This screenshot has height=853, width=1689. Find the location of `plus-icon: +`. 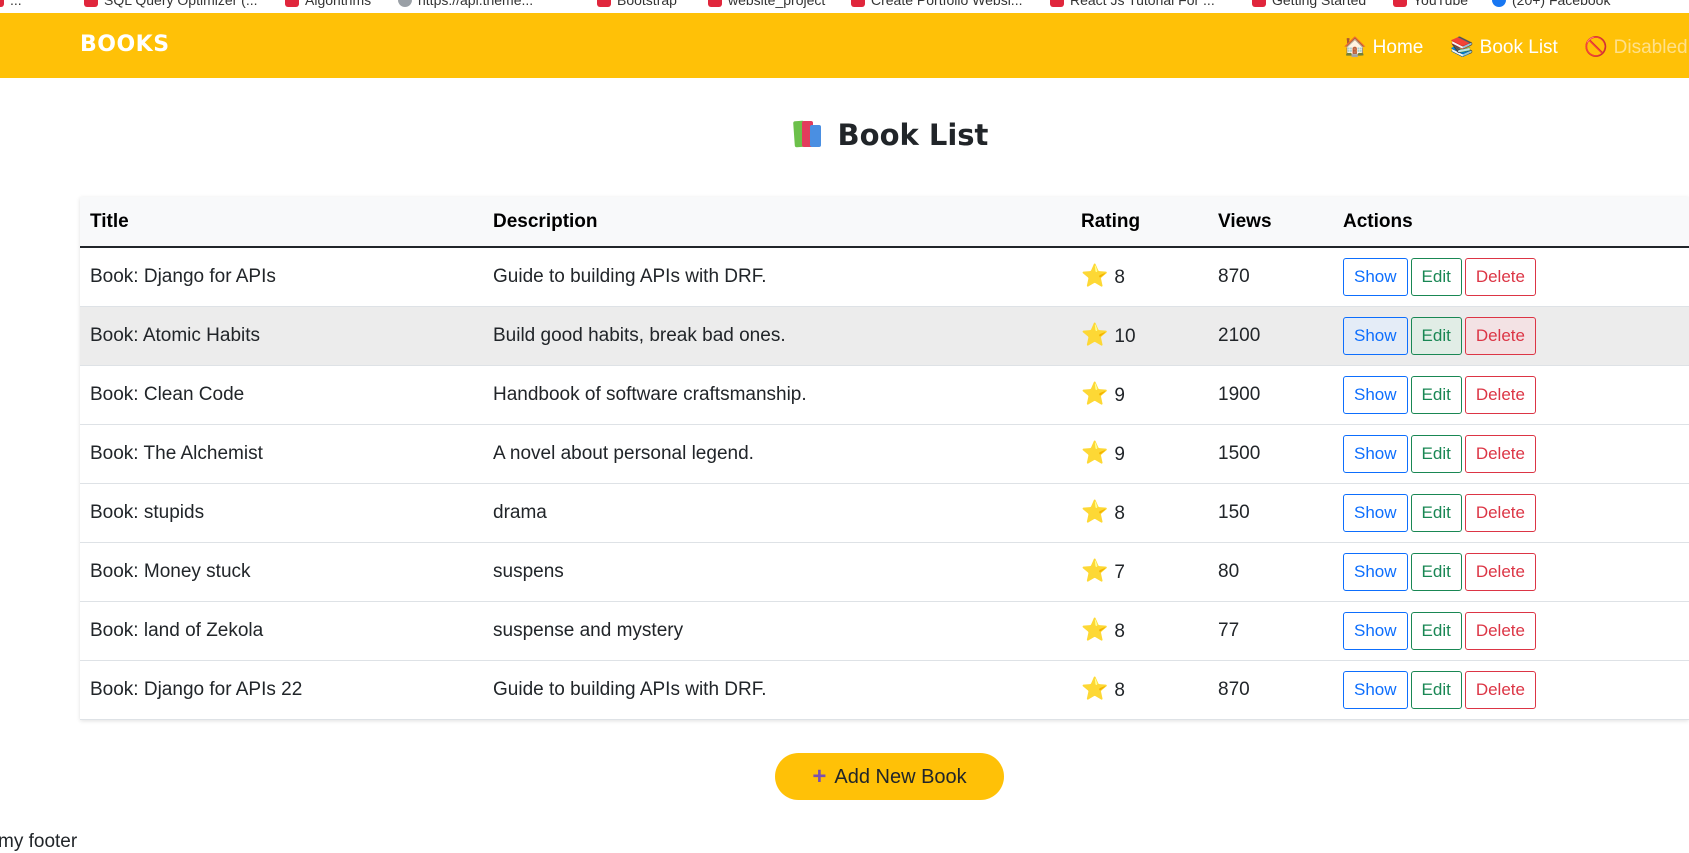

plus-icon: + is located at coordinates (819, 776).